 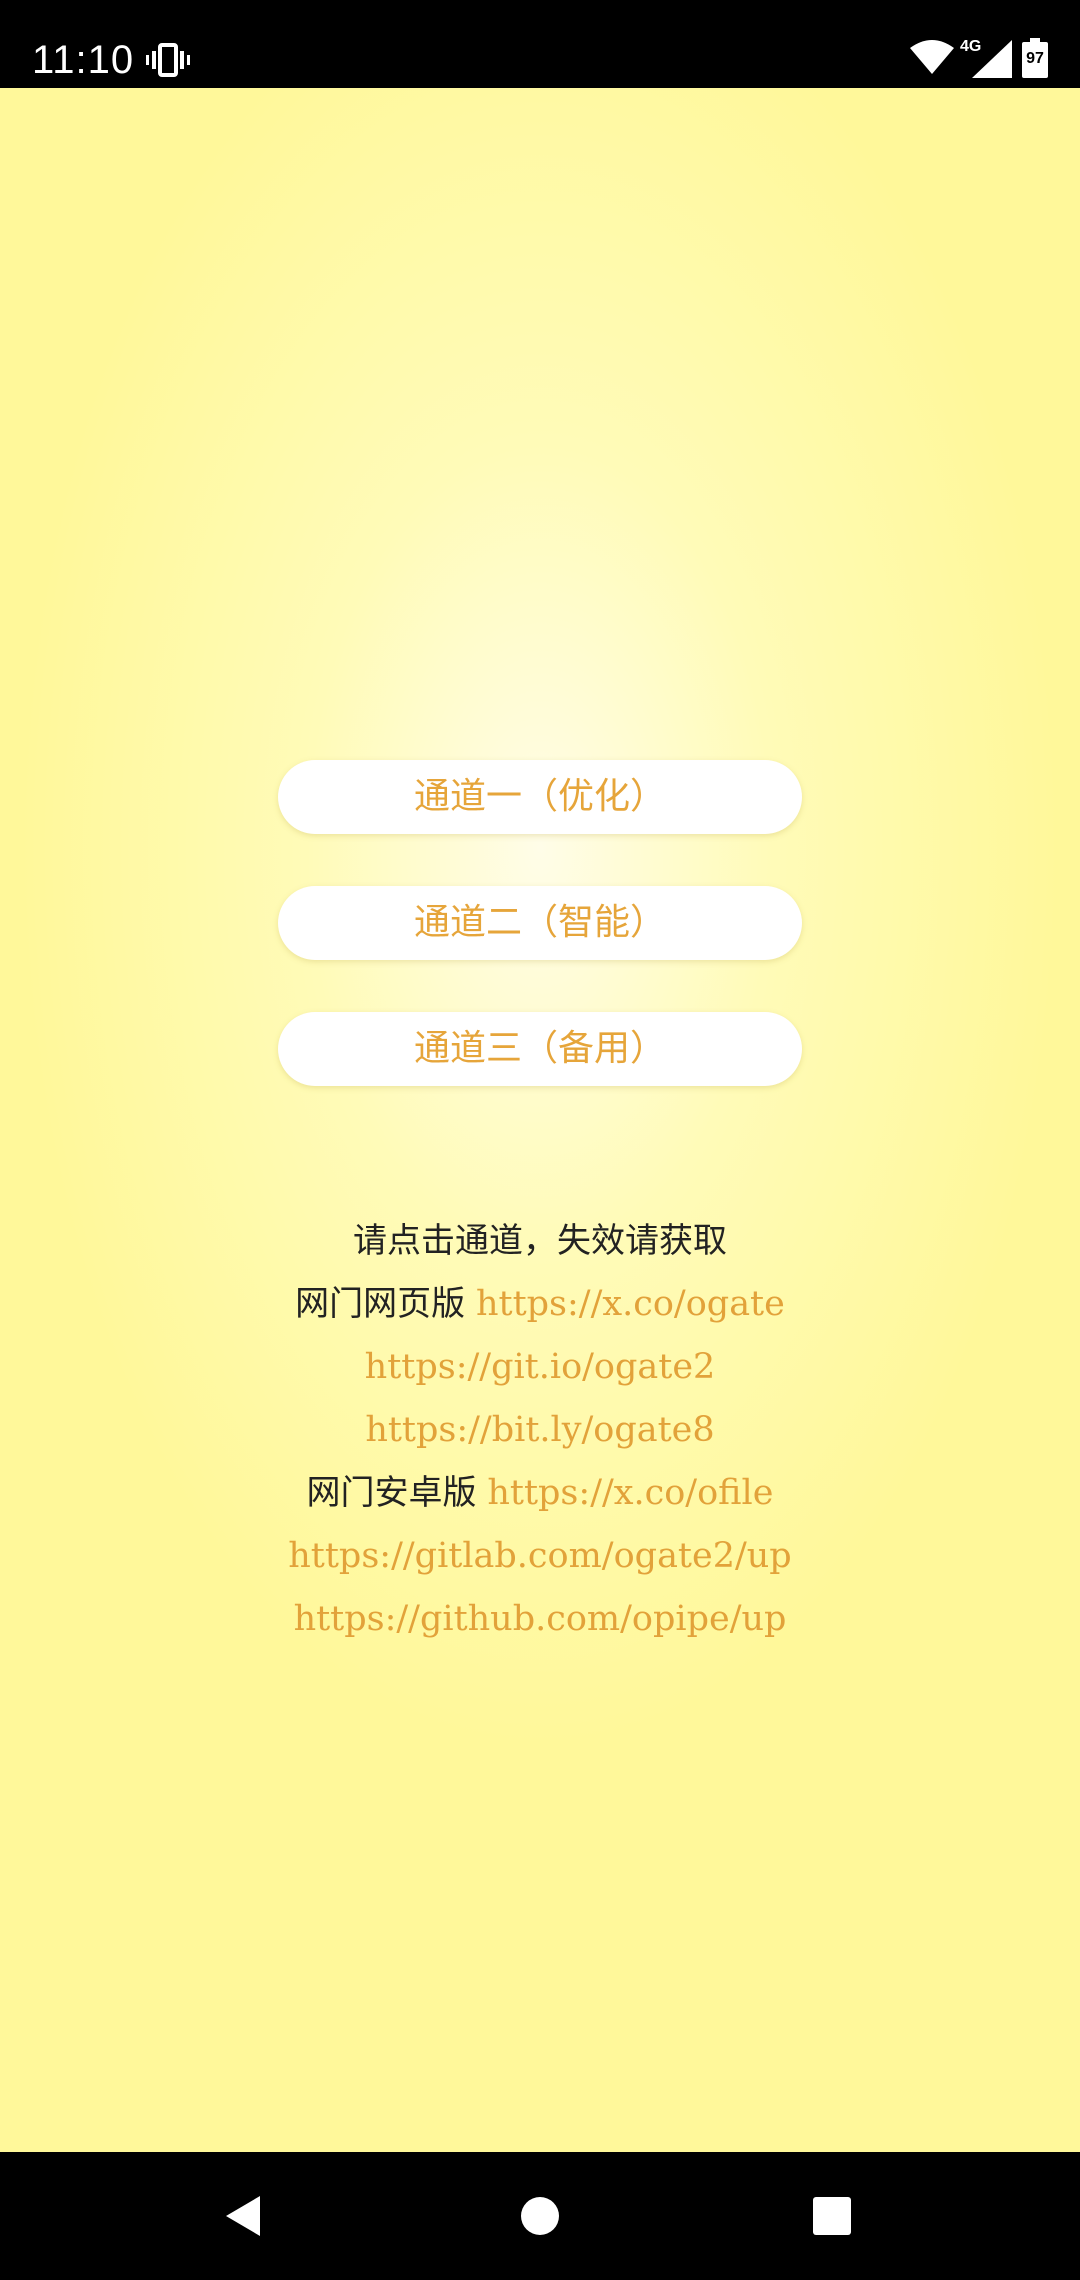 I want to click on status-bar: 11:10 4G 97, so click(x=540, y=44).